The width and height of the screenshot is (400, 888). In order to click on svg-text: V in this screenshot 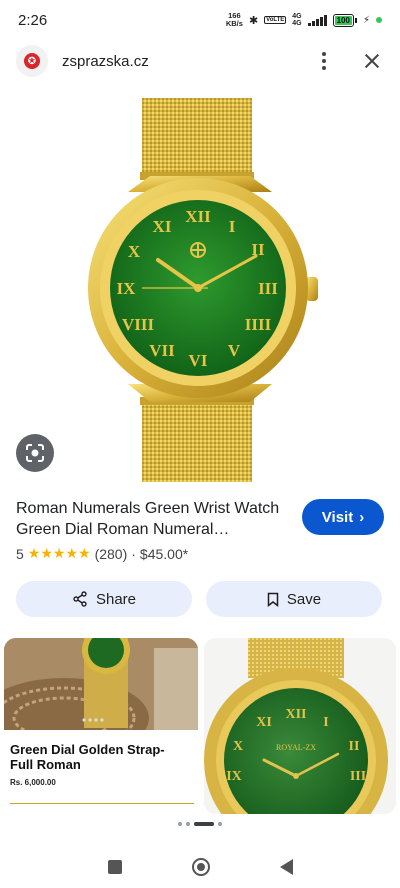, I will do `click(234, 350)`.